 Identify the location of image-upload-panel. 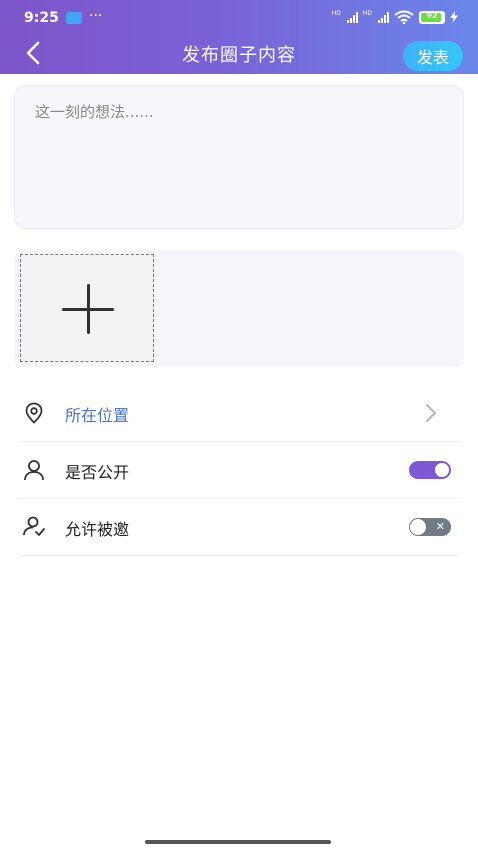
(239, 308).